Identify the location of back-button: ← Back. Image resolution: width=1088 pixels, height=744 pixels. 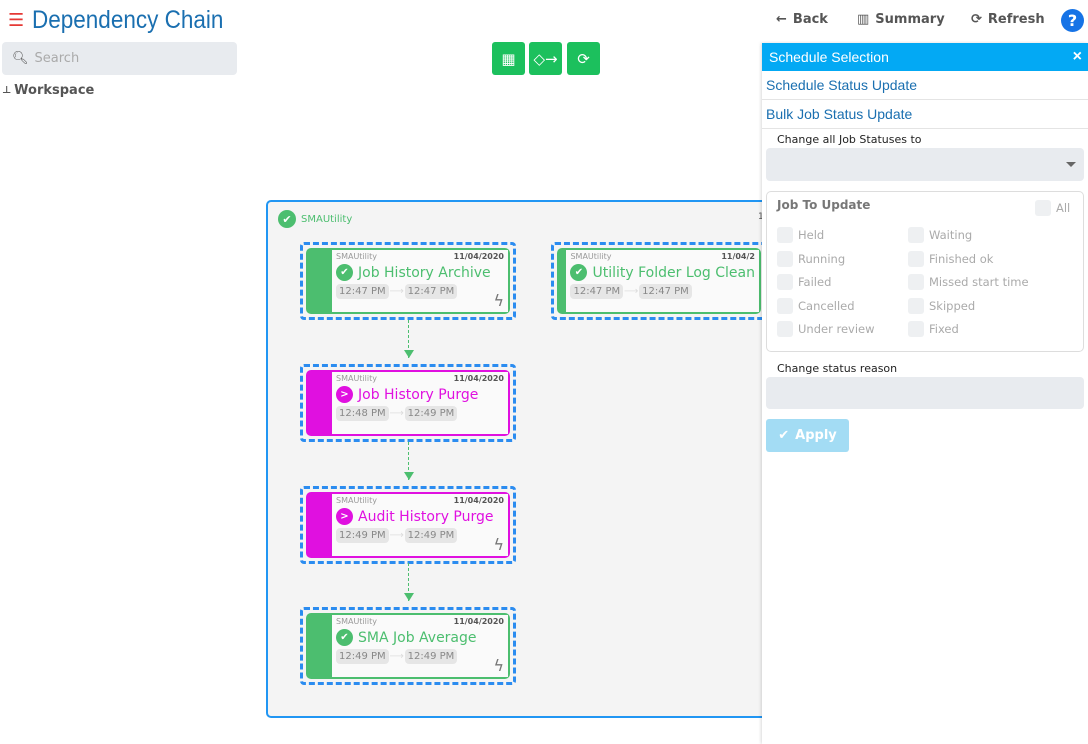
(802, 19).